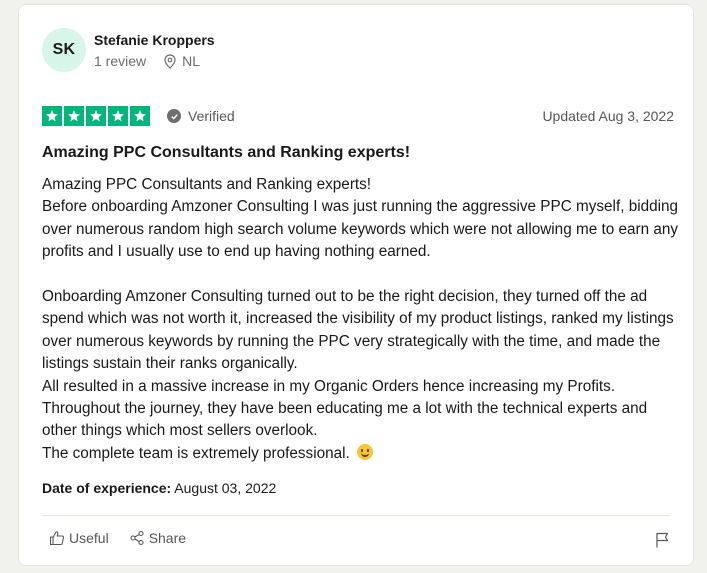  Describe the element at coordinates (167, 538) in the screenshot. I see `share-label: Share` at that location.